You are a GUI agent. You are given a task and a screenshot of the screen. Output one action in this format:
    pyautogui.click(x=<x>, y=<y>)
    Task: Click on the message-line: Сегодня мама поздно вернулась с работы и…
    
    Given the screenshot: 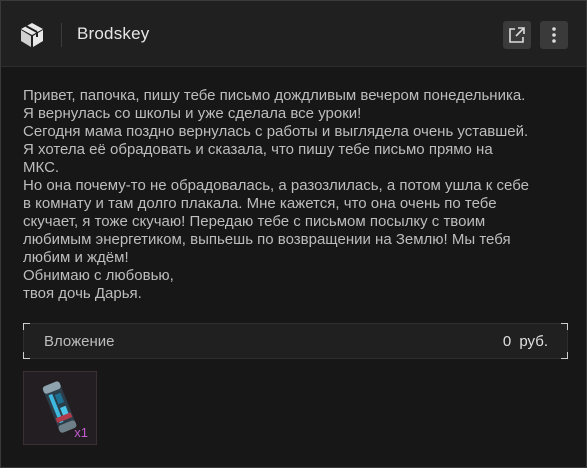 What is the action you would take?
    pyautogui.click(x=276, y=131)
    